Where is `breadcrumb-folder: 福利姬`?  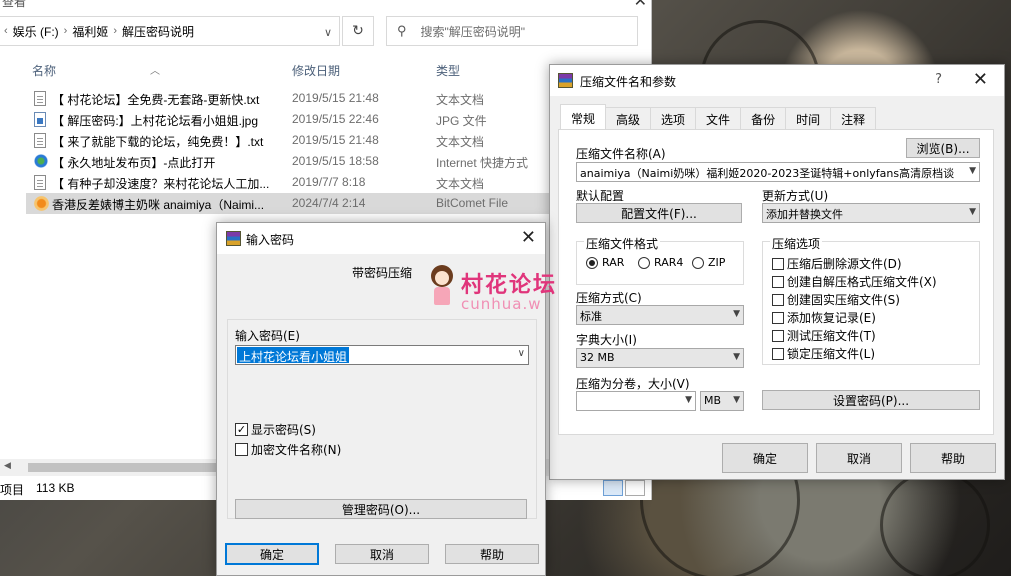 breadcrumb-folder: 福利姬 is located at coordinates (90, 31).